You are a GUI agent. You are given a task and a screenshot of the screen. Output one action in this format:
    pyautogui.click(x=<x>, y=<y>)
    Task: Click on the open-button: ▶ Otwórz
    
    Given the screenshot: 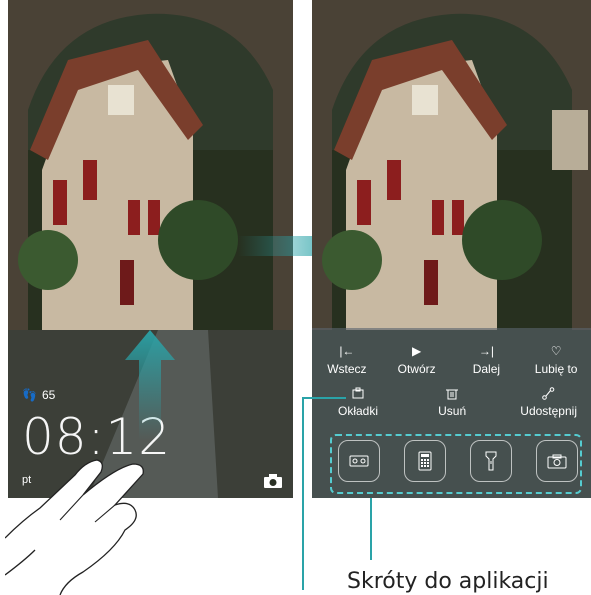 What is the action you would take?
    pyautogui.click(x=417, y=360)
    